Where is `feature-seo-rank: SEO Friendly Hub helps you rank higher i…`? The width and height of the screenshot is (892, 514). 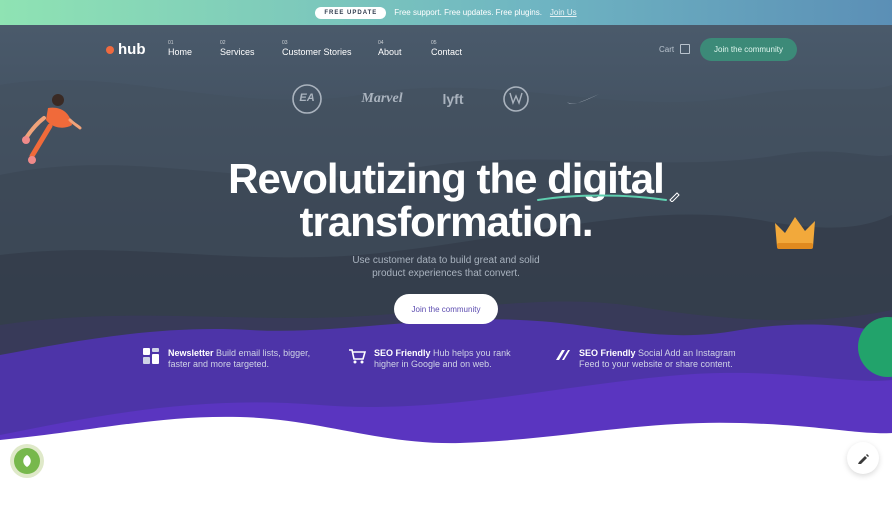
feature-seo-rank: SEO Friendly Hub helps you rank higher i… is located at coordinates (429, 359).